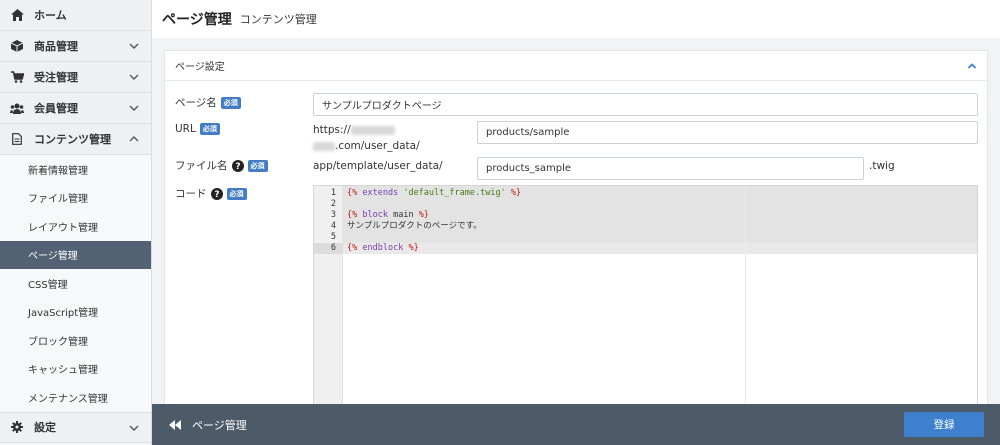  What do you see at coordinates (454, 193) in the screenshot?
I see `code-token-string: 'default_frame.twig'` at bounding box center [454, 193].